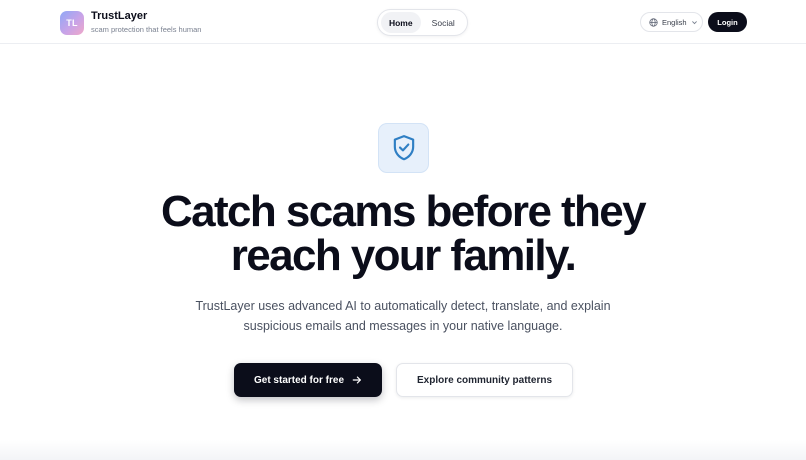 This screenshot has width=806, height=460. Describe the element at coordinates (403, 450) in the screenshot. I see `bottom-fade` at that location.